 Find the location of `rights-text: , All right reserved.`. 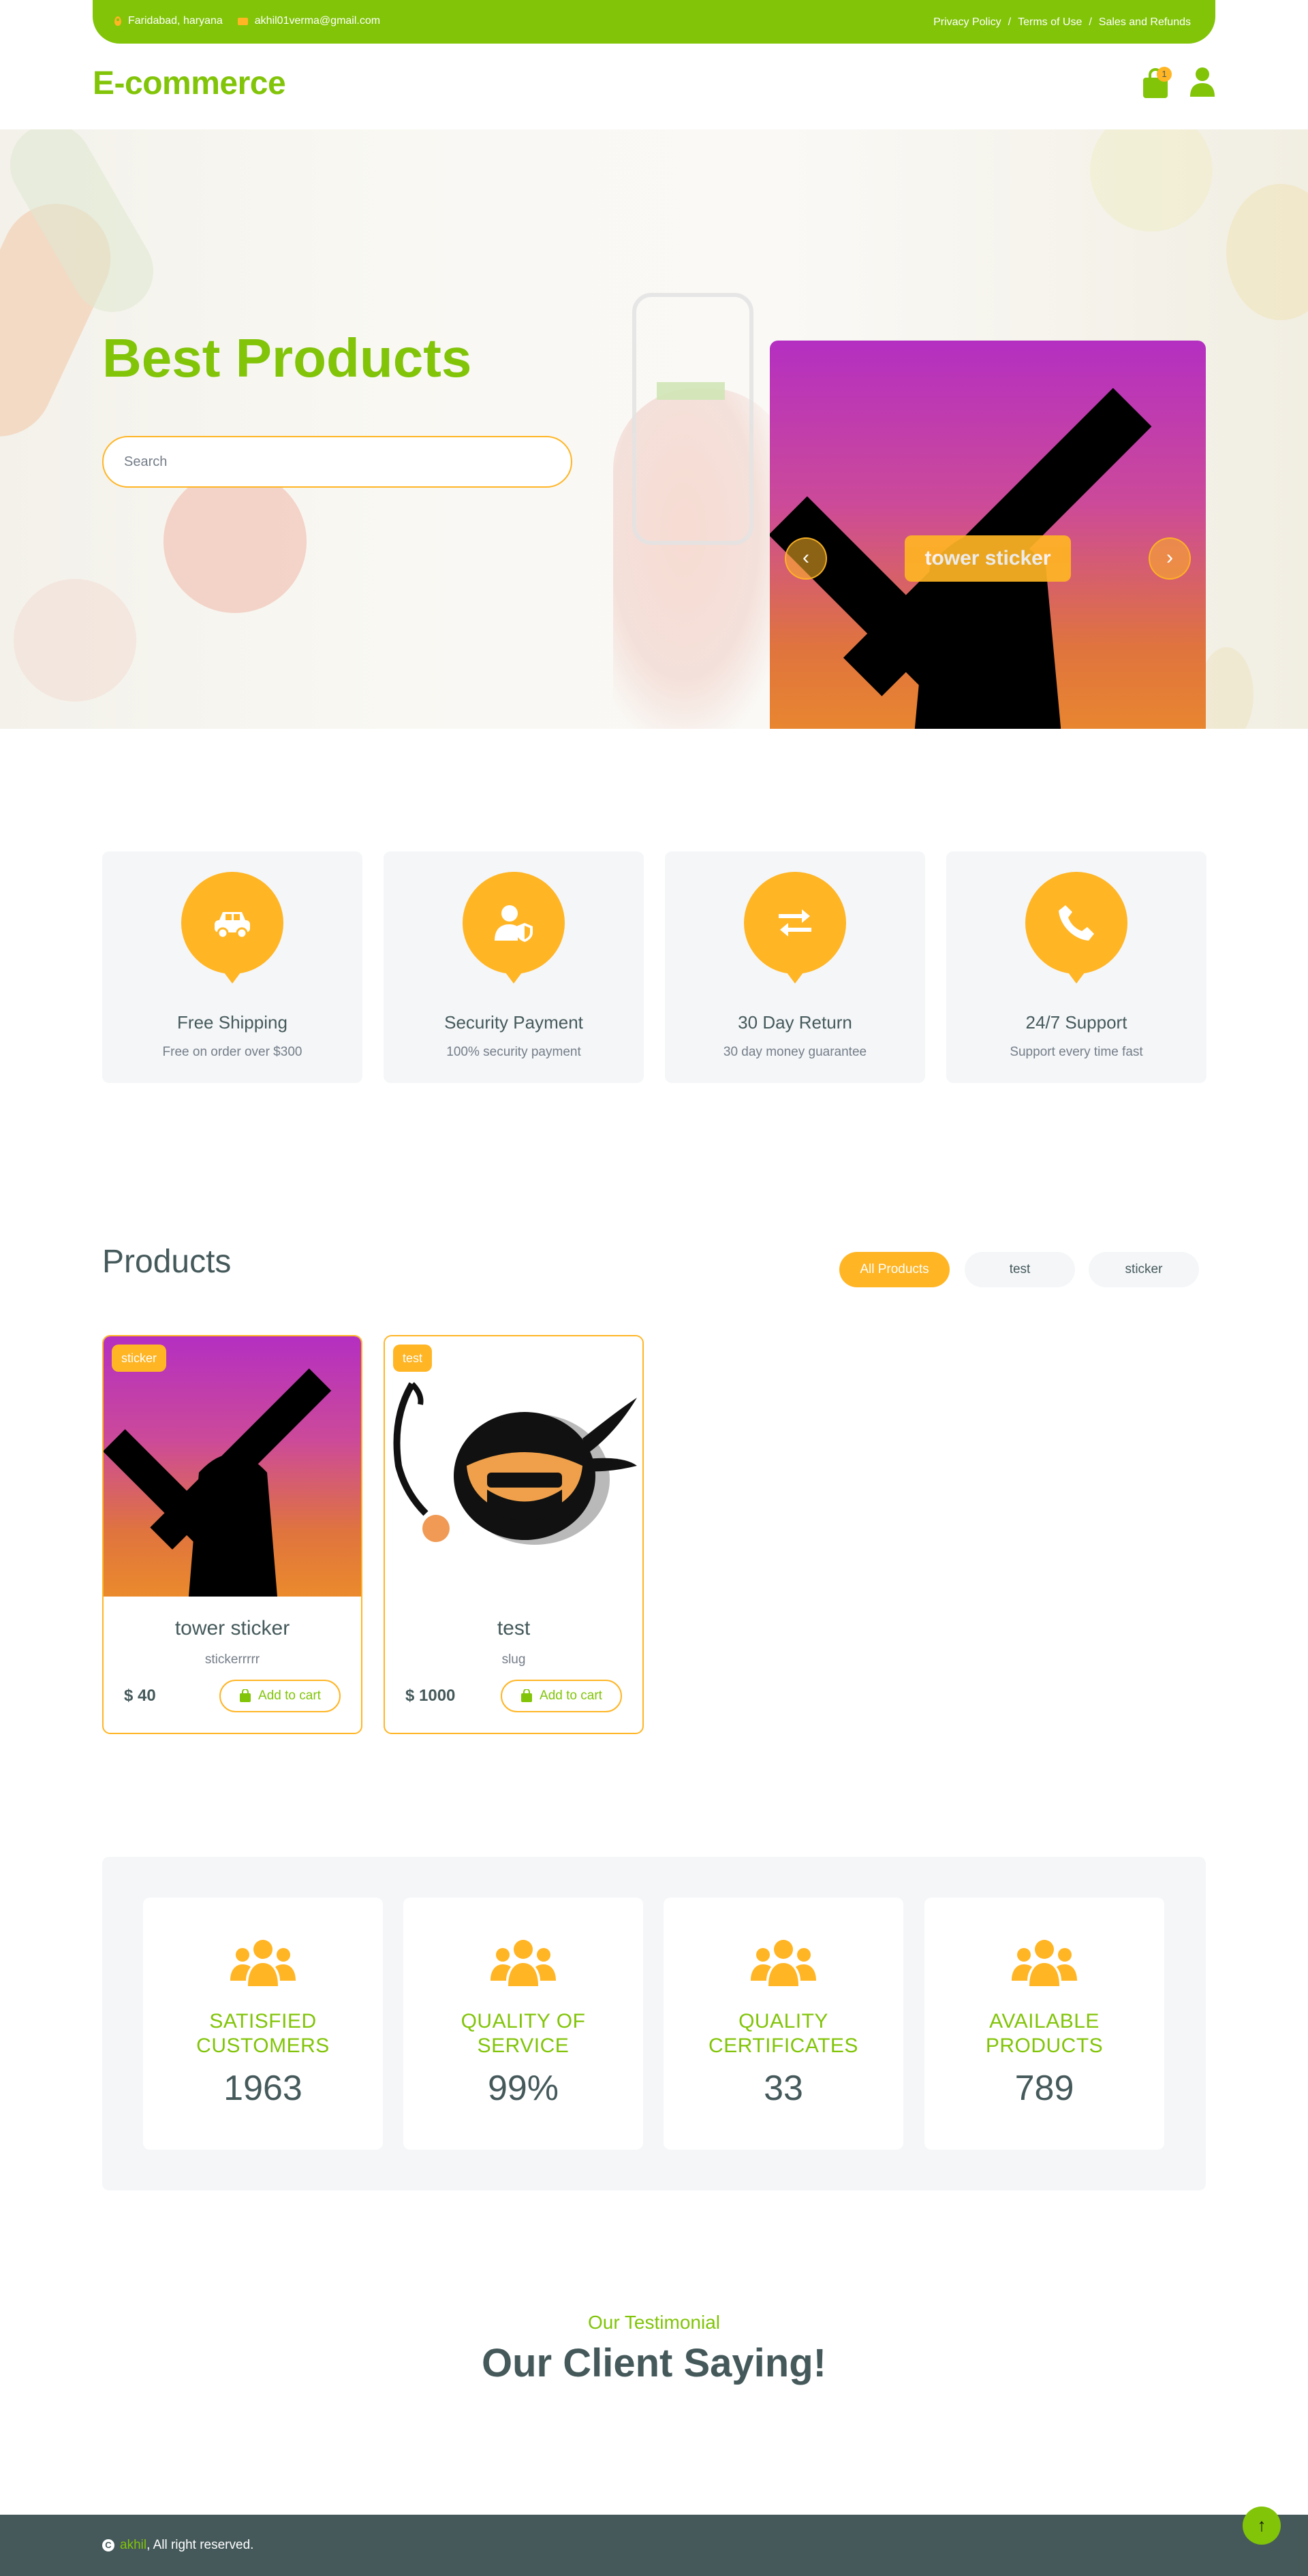

rights-text: , All right reserved. is located at coordinates (200, 2545).